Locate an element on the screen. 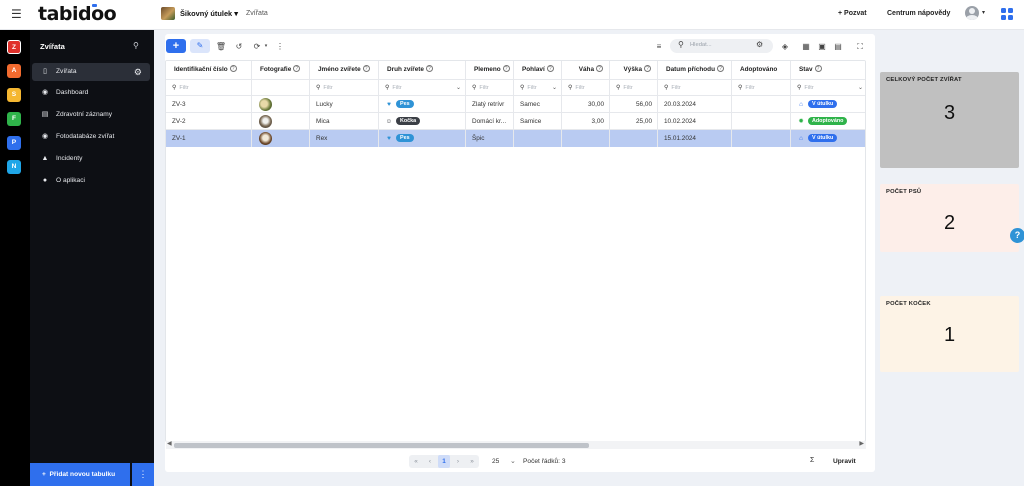 The height and width of the screenshot is (486, 1024). rail-app-s: S is located at coordinates (14, 95).